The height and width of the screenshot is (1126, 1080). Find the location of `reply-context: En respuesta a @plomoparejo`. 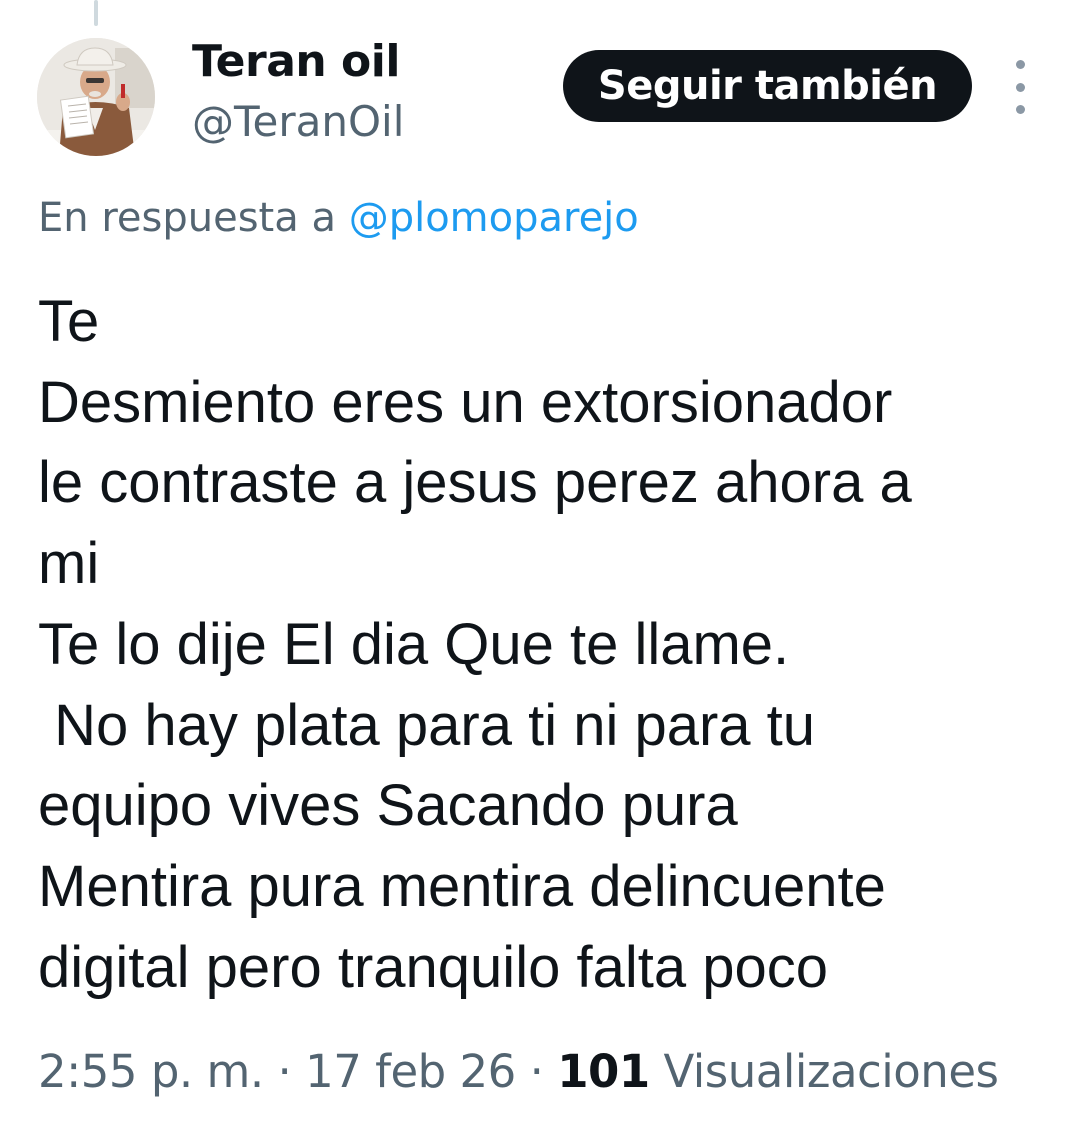

reply-context: En respuesta a @plomoparejo is located at coordinates (338, 218).